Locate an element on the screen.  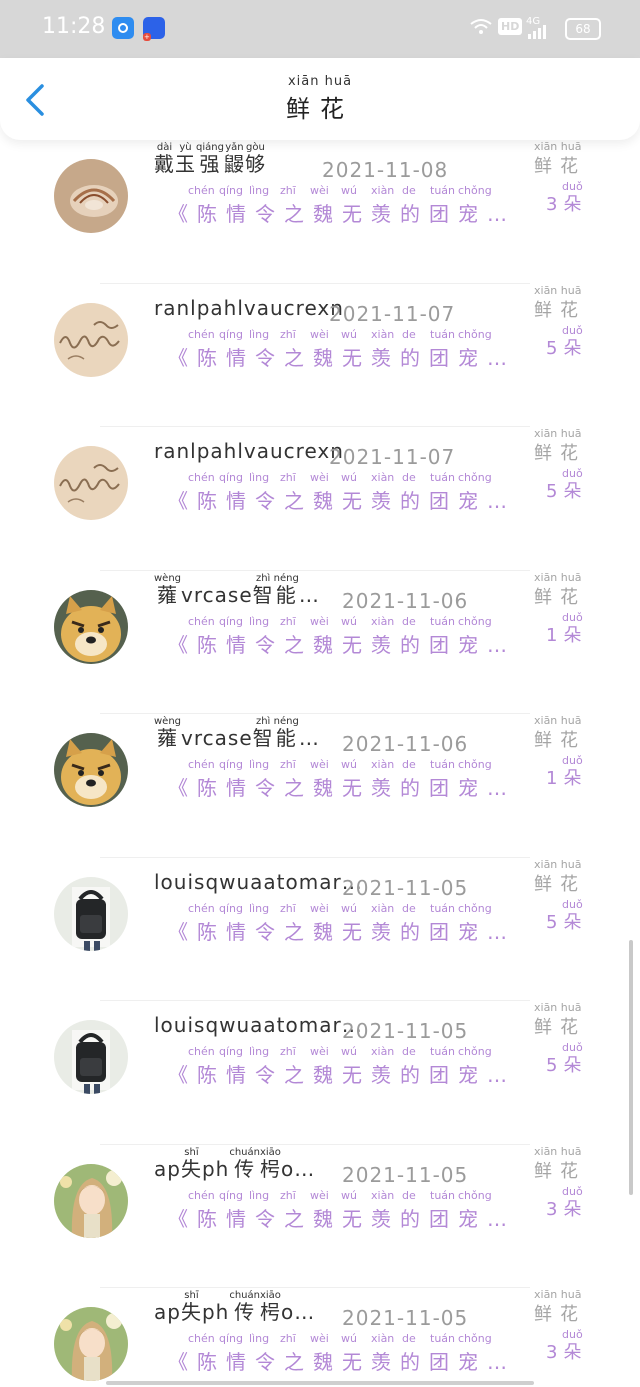
username-part: vrcase is located at coordinates (217, 594).